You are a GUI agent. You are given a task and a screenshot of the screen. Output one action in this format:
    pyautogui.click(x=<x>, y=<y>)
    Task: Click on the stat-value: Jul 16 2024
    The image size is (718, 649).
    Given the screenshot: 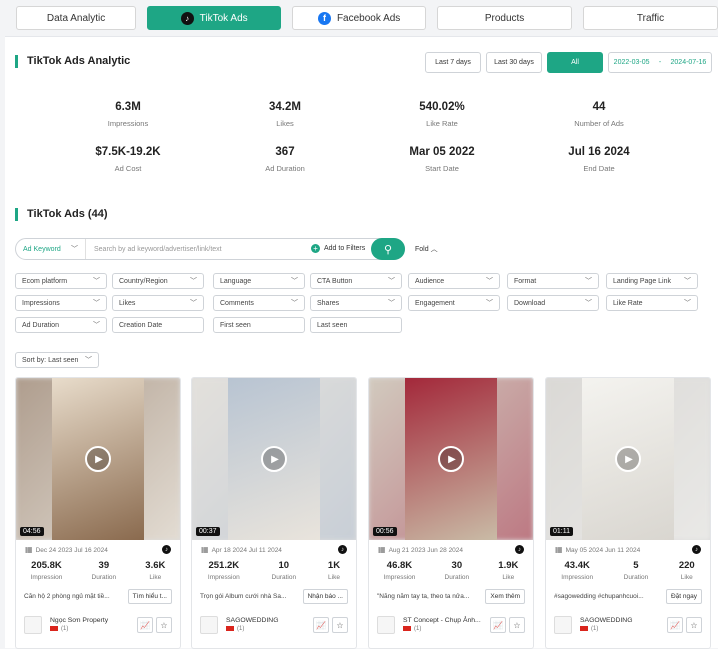 What is the action you would take?
    pyautogui.click(x=599, y=152)
    